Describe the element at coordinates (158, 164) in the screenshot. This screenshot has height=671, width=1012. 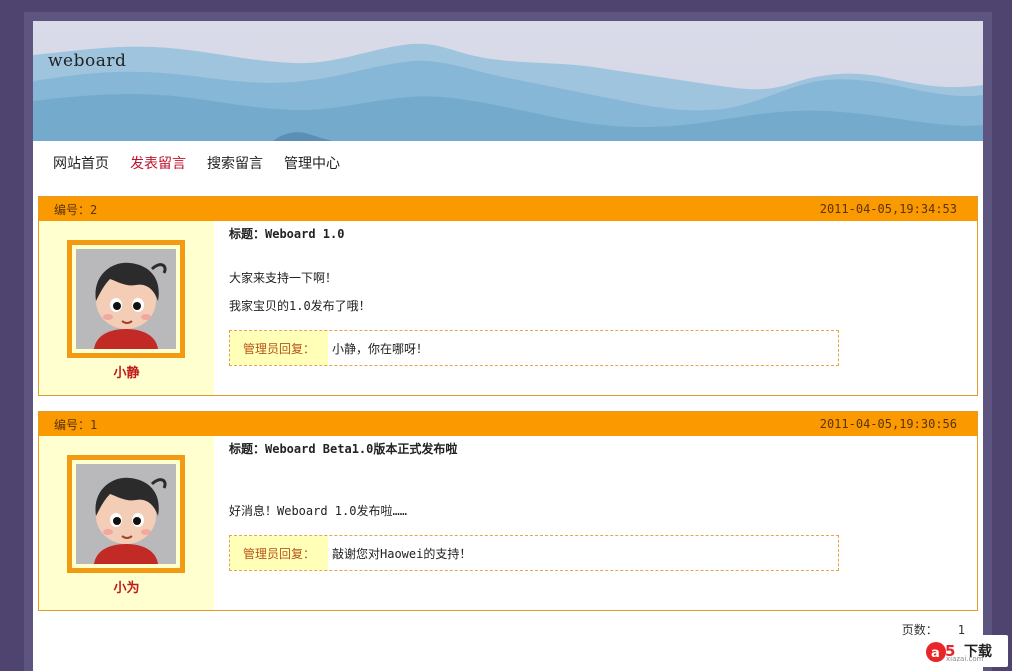
I see `nav-item-post-message: 发表留言` at that location.